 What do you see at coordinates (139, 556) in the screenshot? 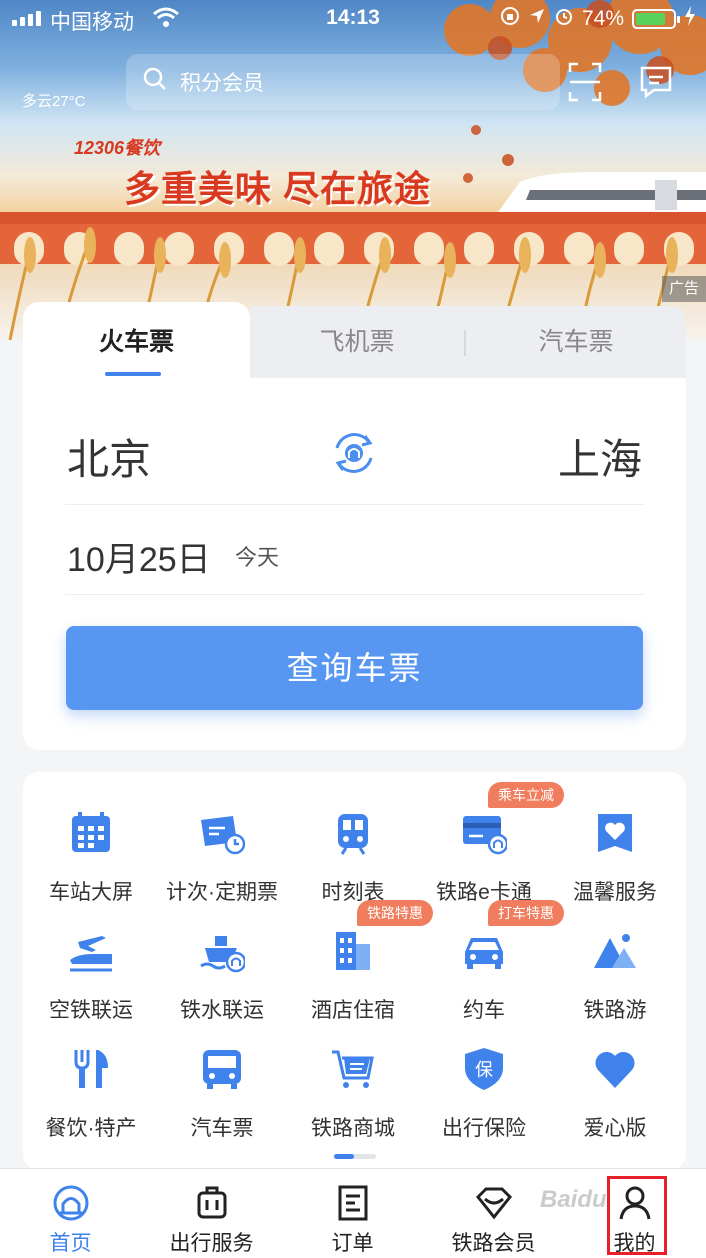
I see `departure-date: 10月25日` at bounding box center [139, 556].